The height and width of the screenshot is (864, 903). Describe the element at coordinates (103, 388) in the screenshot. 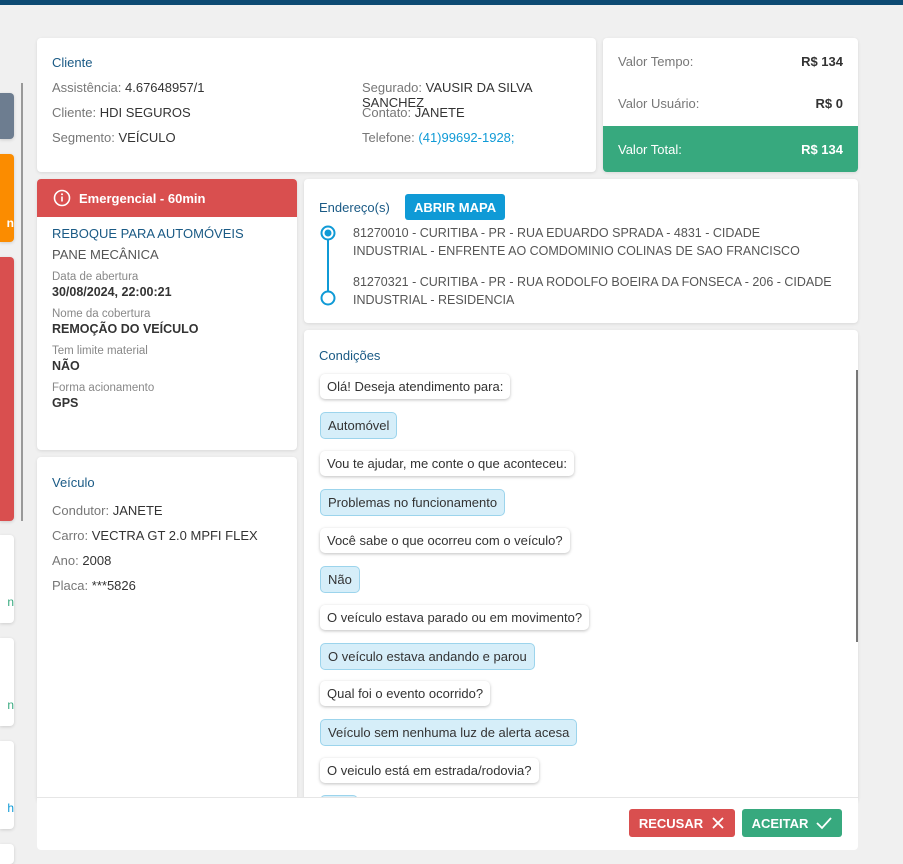

I see `forma-label: Forma acionamento` at that location.